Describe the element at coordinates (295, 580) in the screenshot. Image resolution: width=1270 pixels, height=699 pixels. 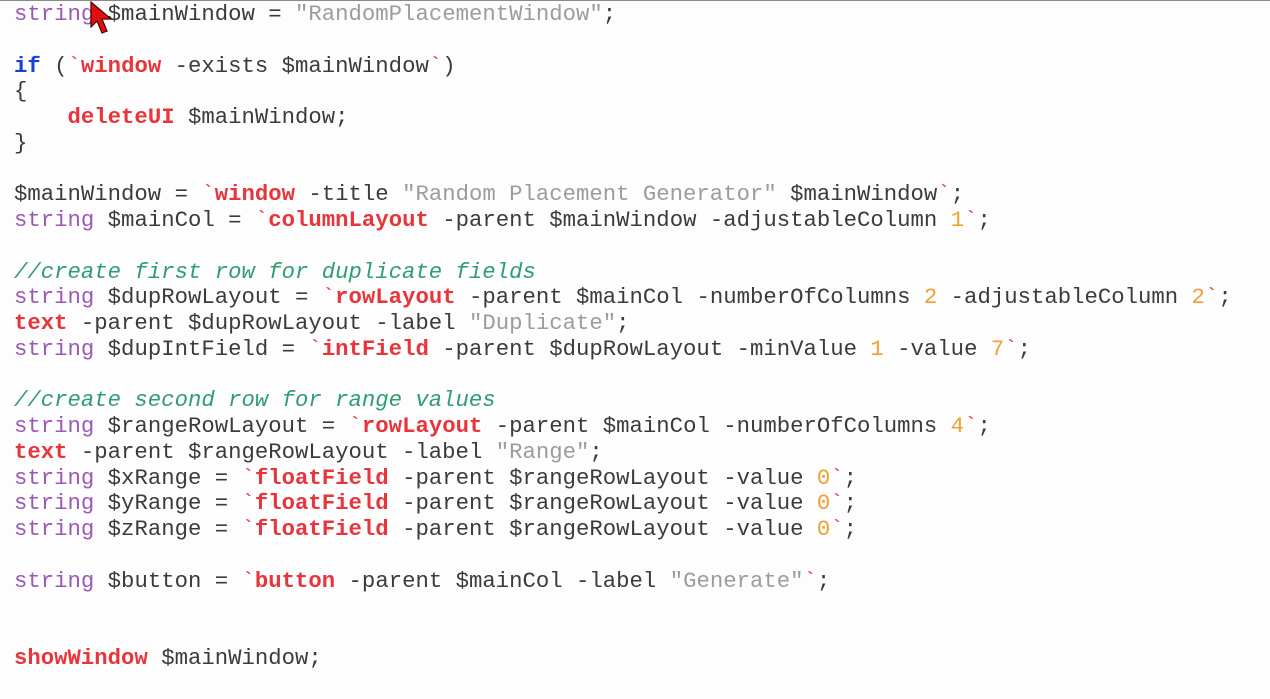
I see `command-token: button` at that location.